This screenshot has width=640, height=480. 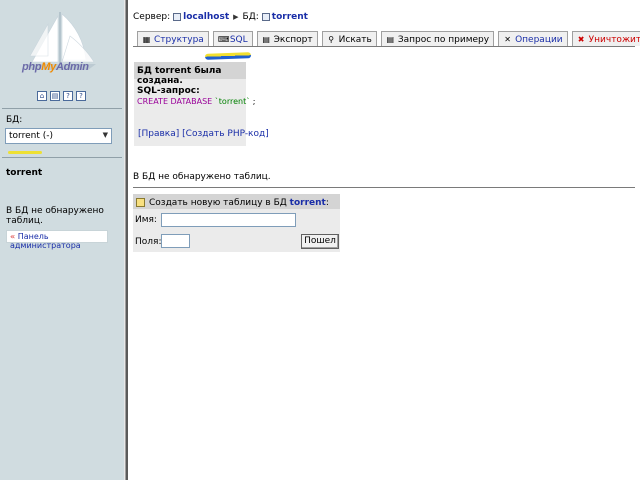 I want to click on search-icon: ⚲, so click(x=331, y=39).